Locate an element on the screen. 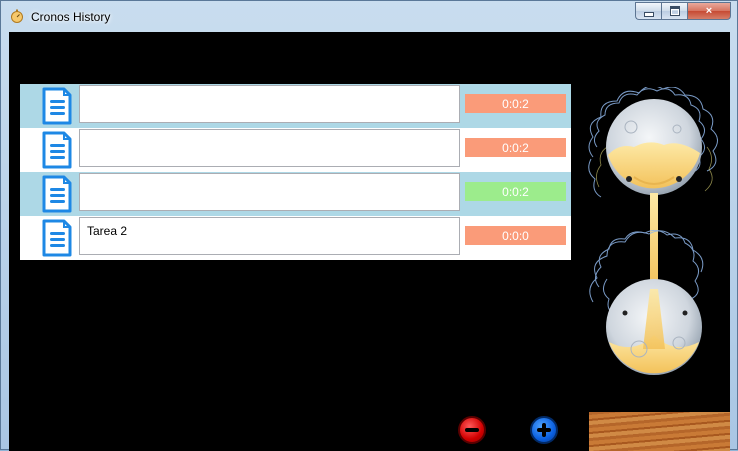 This screenshot has height=451, width=738. window-title: Cronos History is located at coordinates (71, 17).